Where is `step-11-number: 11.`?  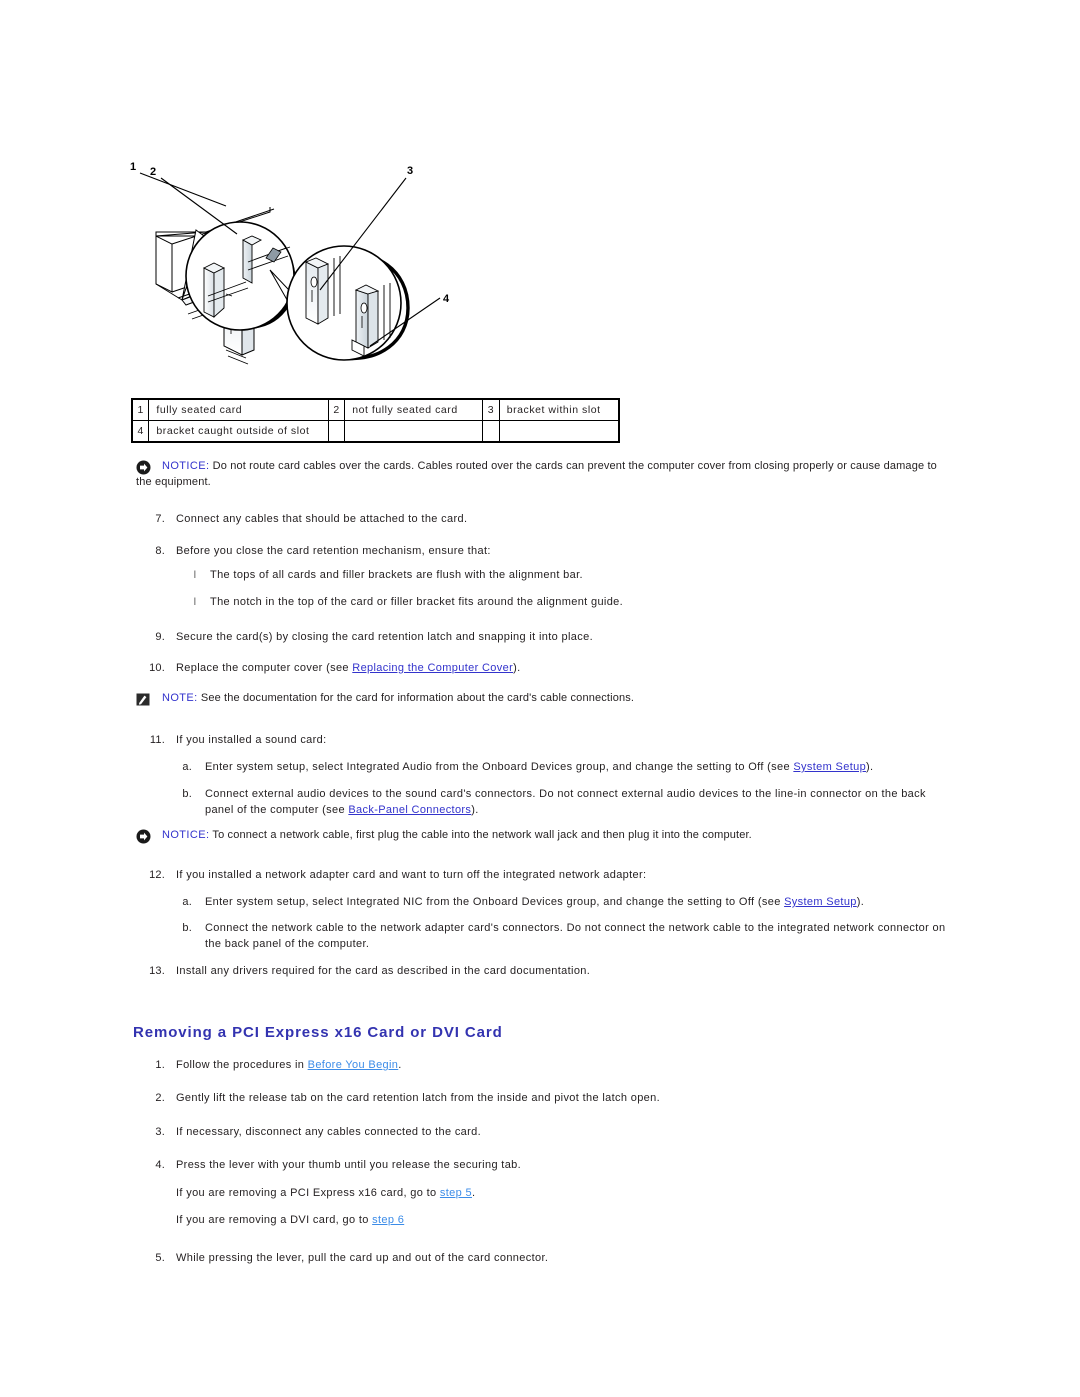 step-11-number: 11. is located at coordinates (157, 740).